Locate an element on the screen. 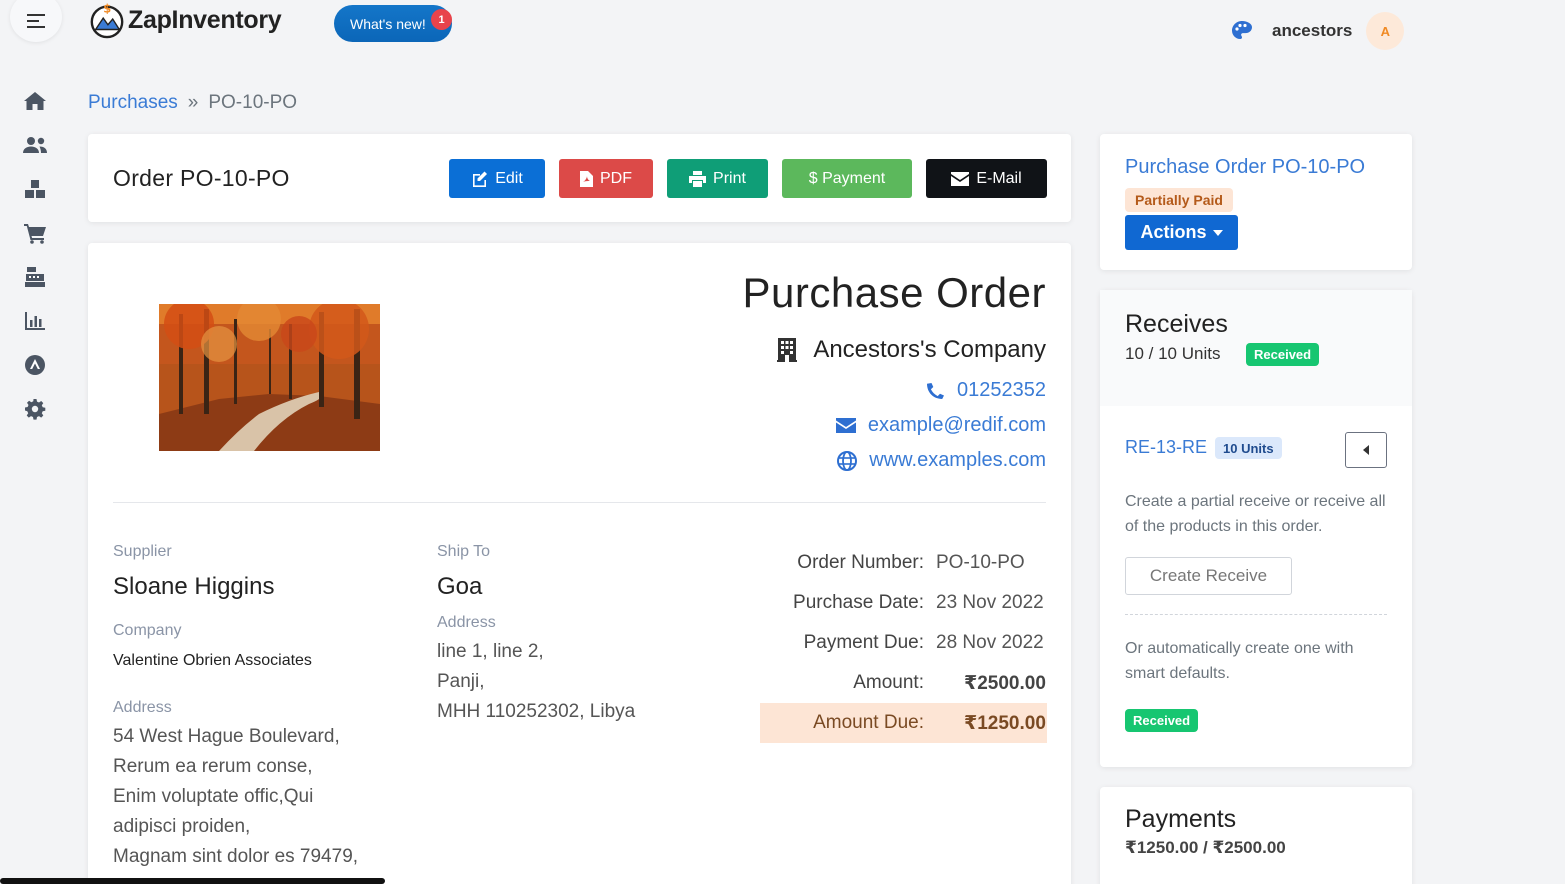 This screenshot has width=1565, height=884. receive-expand-button is located at coordinates (1366, 450).